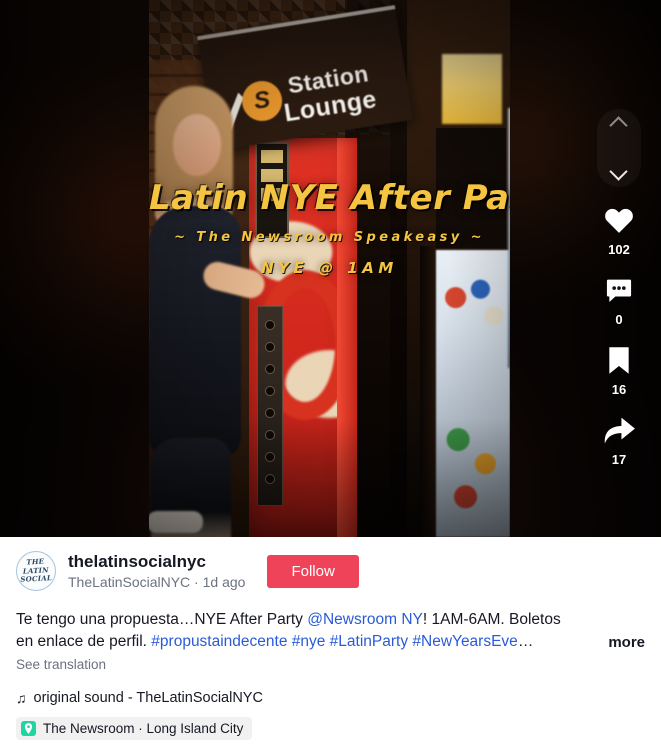  What do you see at coordinates (619, 220) in the screenshot?
I see `heart-icon` at bounding box center [619, 220].